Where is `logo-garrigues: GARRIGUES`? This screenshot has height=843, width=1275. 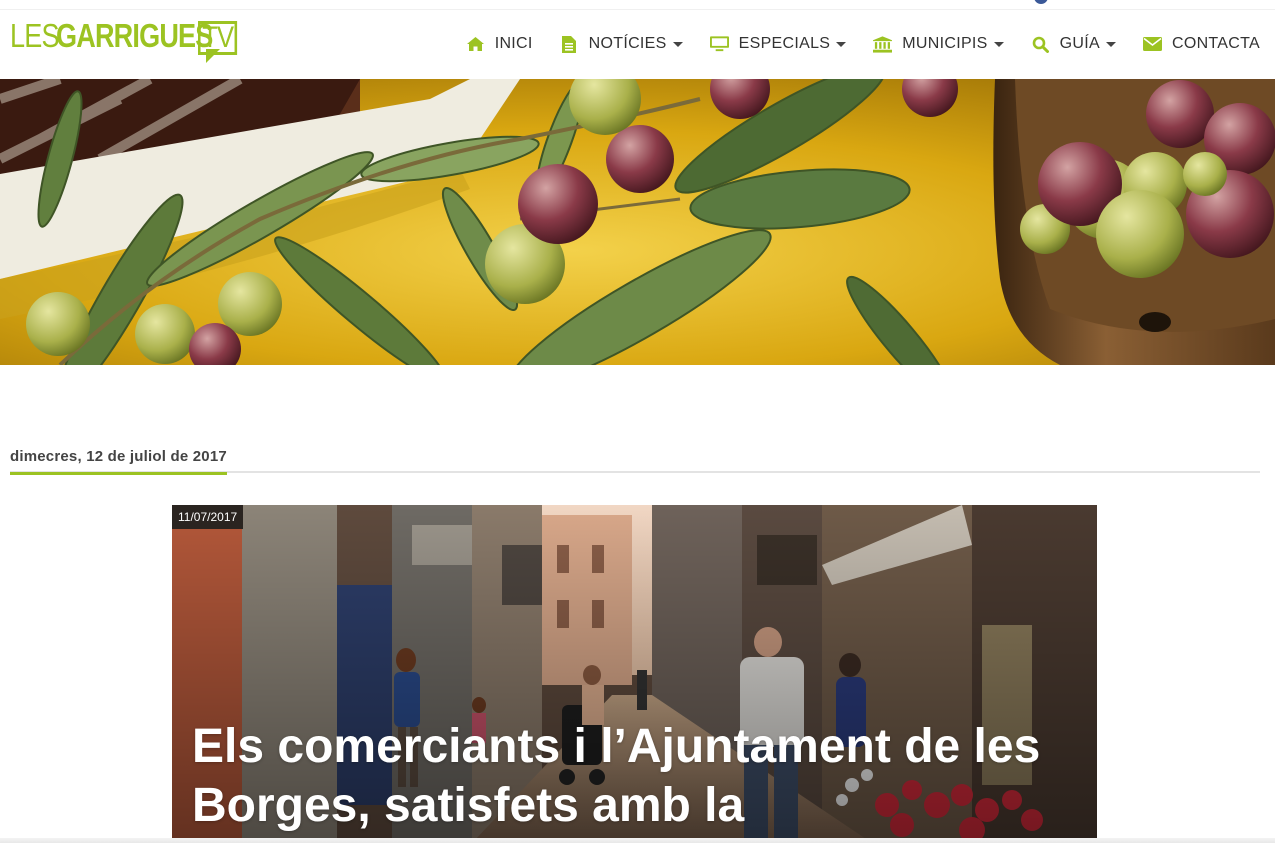 logo-garrigues: GARRIGUES is located at coordinates (134, 35).